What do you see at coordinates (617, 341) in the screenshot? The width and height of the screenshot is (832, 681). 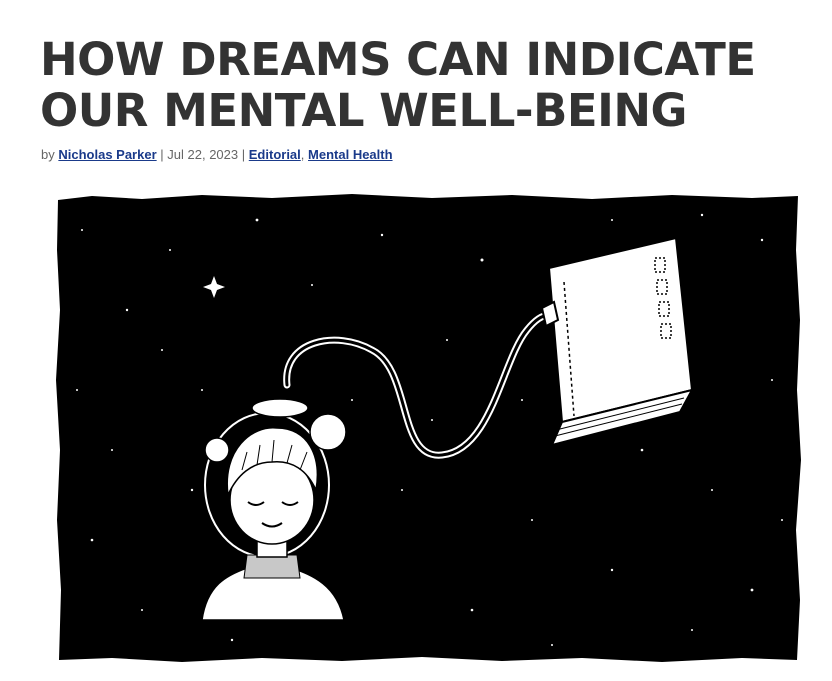 I see `floating-book` at bounding box center [617, 341].